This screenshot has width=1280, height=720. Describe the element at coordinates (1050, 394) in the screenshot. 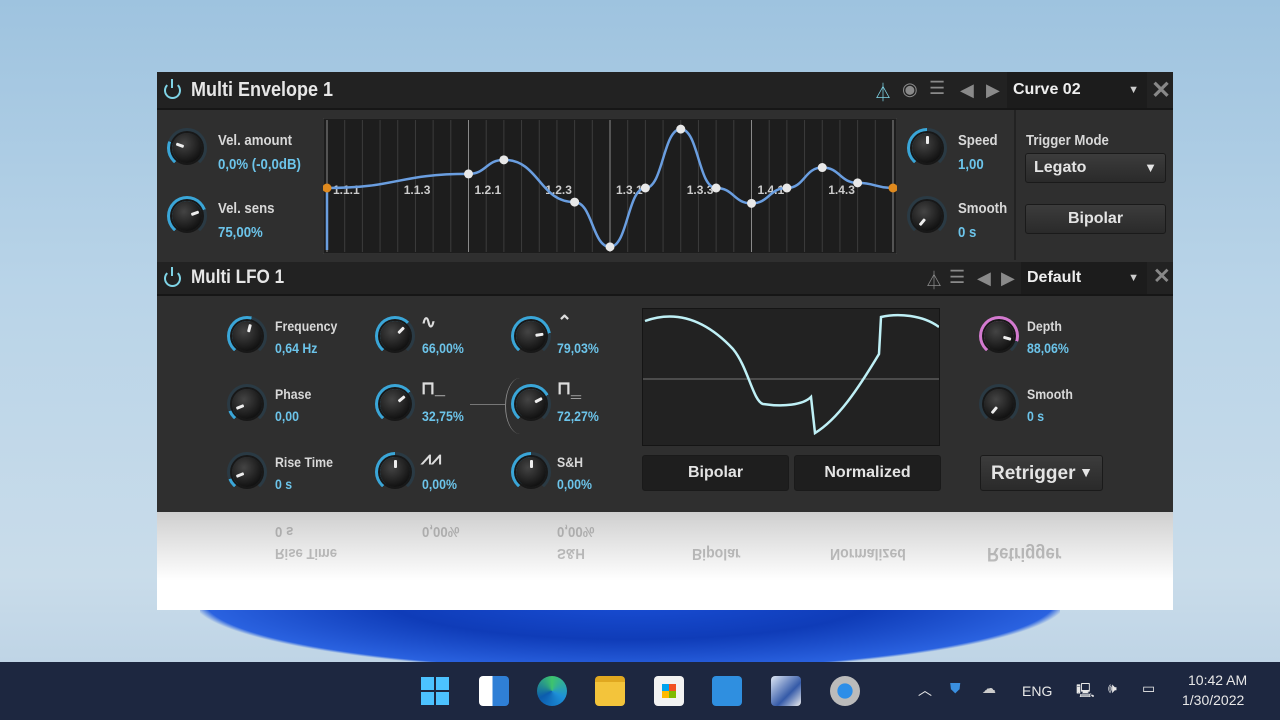

I see `lfo-smooth-label: Smooth` at that location.